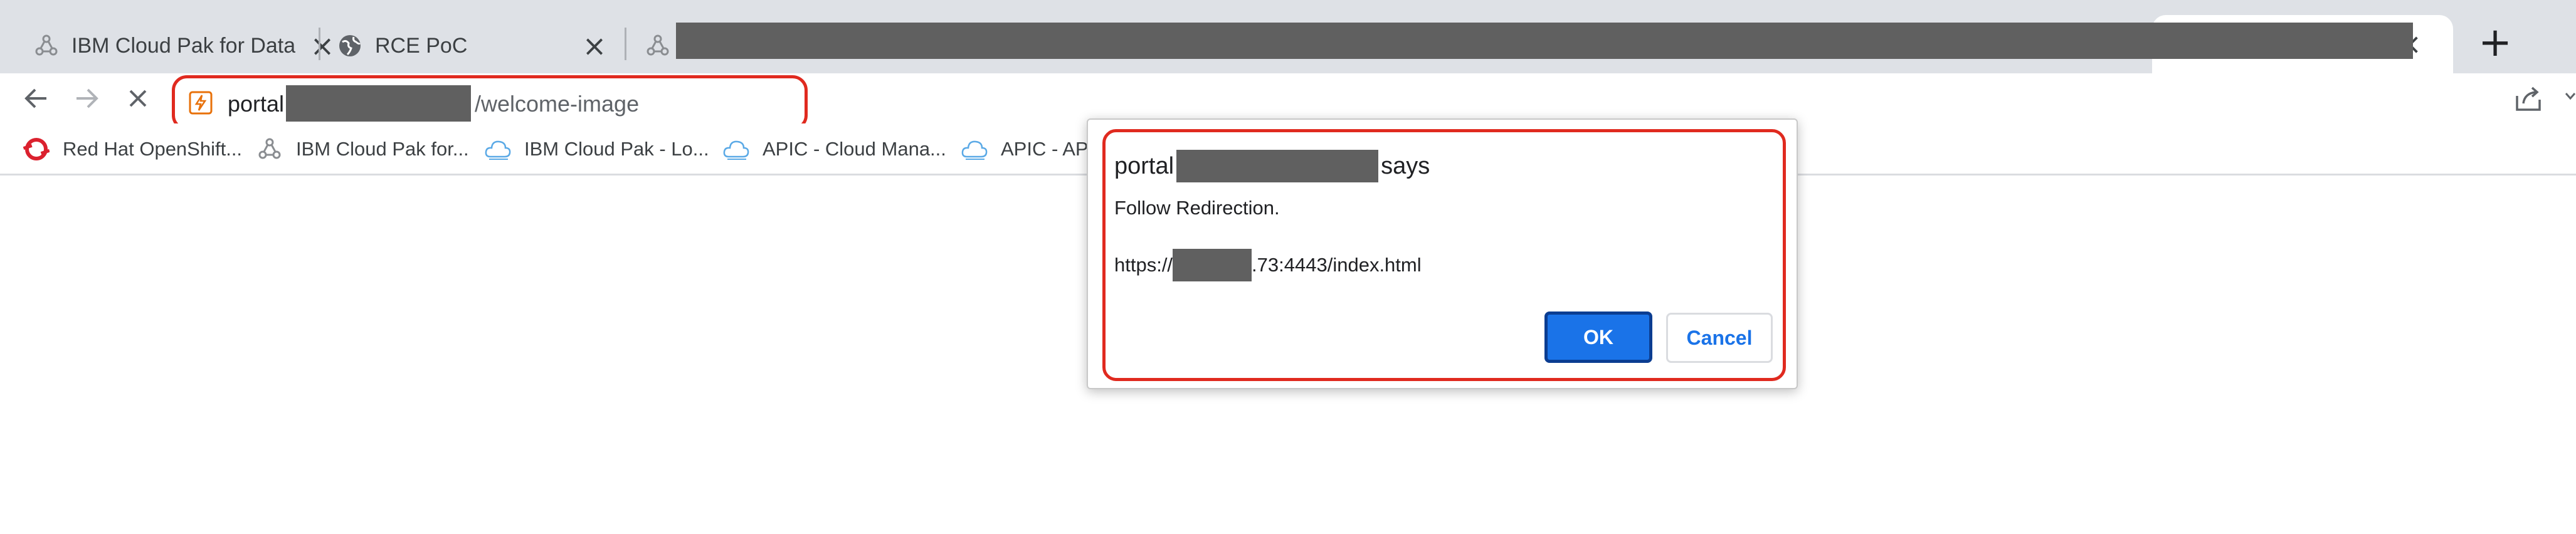 The height and width of the screenshot is (534, 2576). Describe the element at coordinates (2530, 99) in the screenshot. I see `share-icon` at that location.